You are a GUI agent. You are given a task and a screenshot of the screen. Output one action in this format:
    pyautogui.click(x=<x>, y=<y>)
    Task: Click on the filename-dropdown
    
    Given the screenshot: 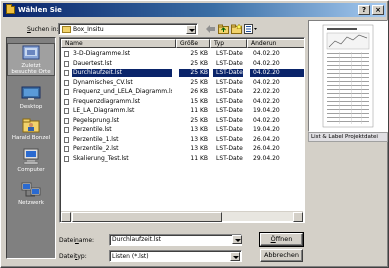 What is the action you would take?
    pyautogui.click(x=236, y=240)
    